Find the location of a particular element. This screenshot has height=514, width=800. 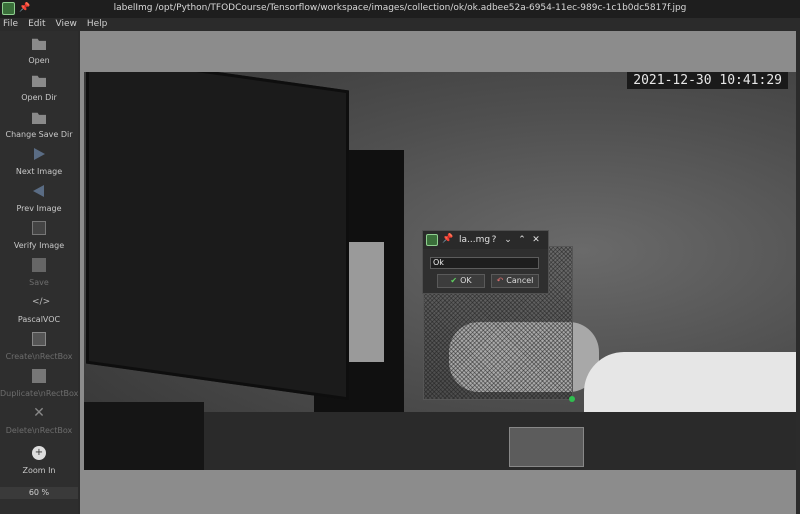

duplicate-rectbox-button: Duplicate\nRectBox is located at coordinates (39, 387).